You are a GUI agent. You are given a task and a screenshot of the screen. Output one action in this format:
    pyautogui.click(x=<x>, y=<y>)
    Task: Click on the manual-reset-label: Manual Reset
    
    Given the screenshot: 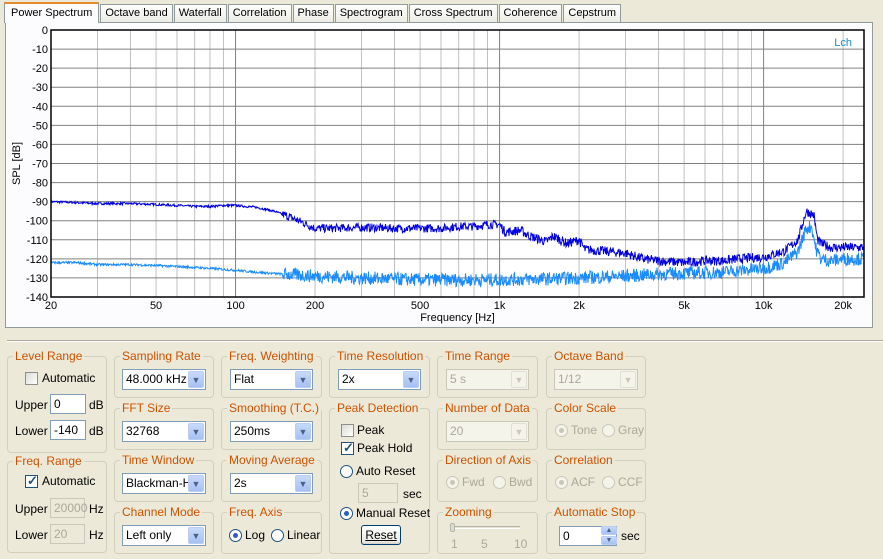 What is the action you would take?
    pyautogui.click(x=393, y=513)
    